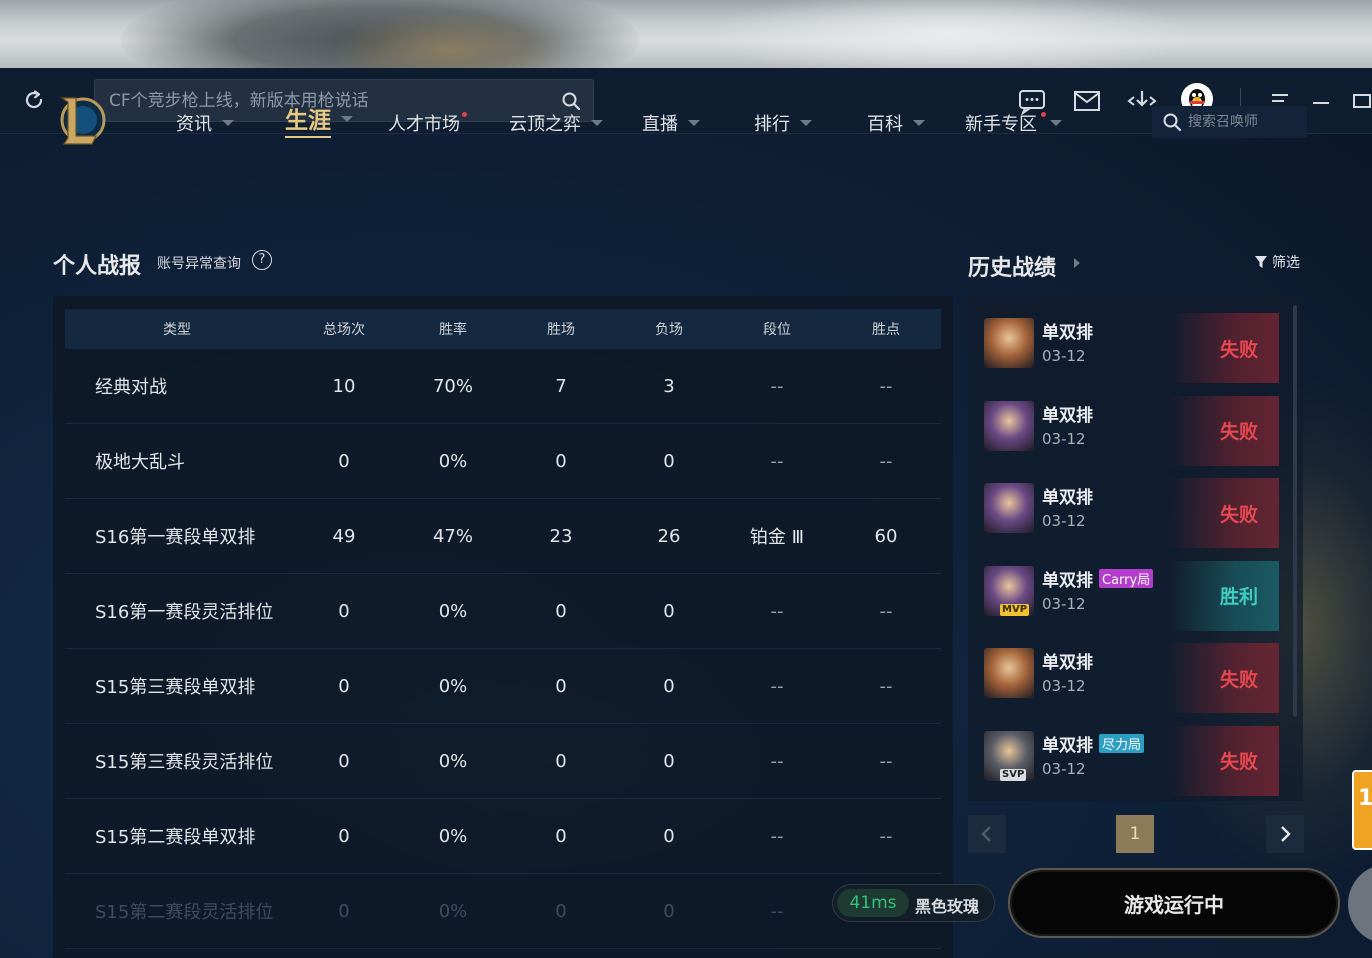 The height and width of the screenshot is (958, 1372). What do you see at coordinates (140, 462) in the screenshot?
I see `table-cell: 极地大乱斗` at bounding box center [140, 462].